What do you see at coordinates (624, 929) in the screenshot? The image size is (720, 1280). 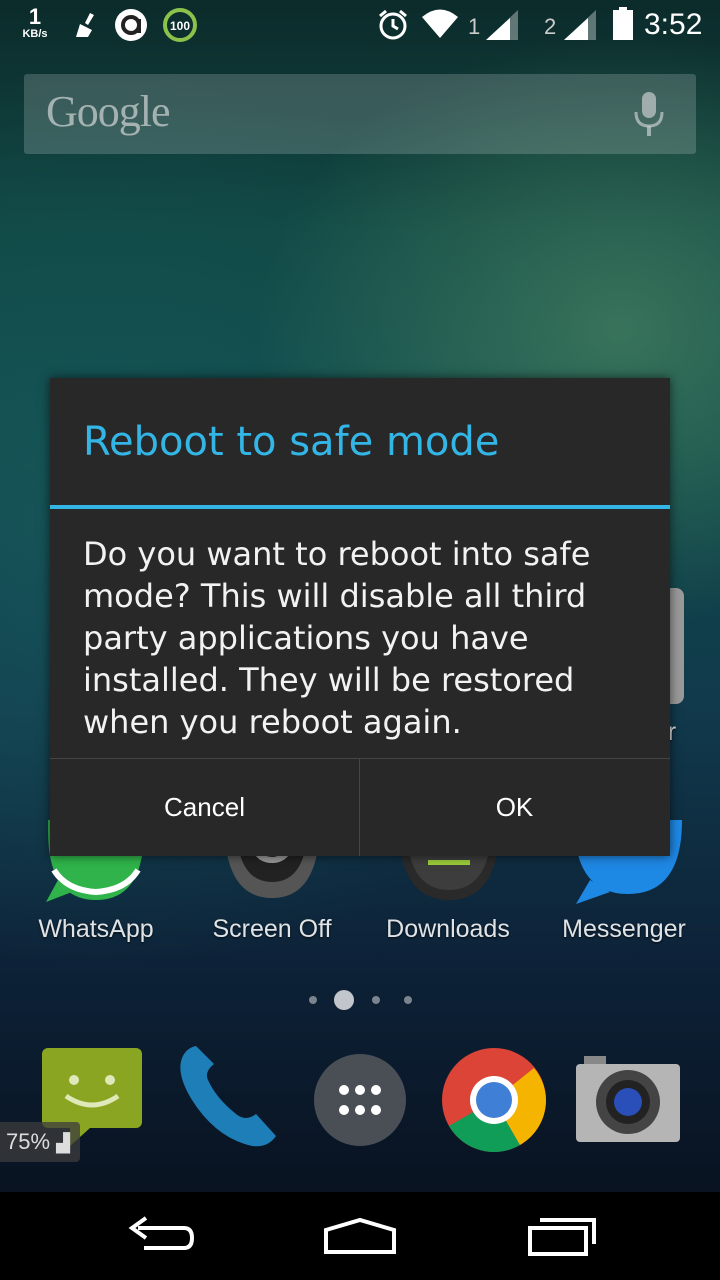 I see `app-label-messenger: Messenger` at bounding box center [624, 929].